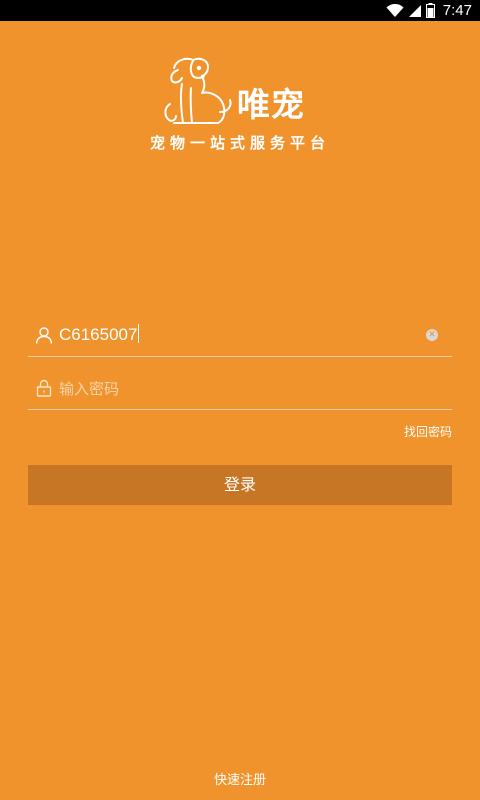  I want to click on lock-icon, so click(44, 388).